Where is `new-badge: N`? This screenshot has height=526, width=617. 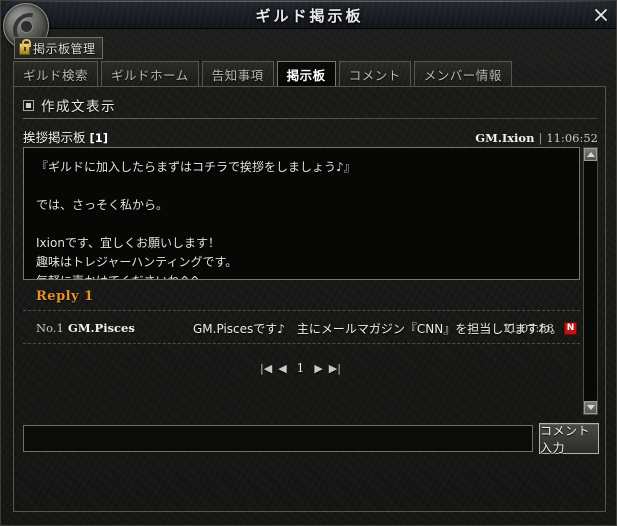 new-badge: N is located at coordinates (570, 328).